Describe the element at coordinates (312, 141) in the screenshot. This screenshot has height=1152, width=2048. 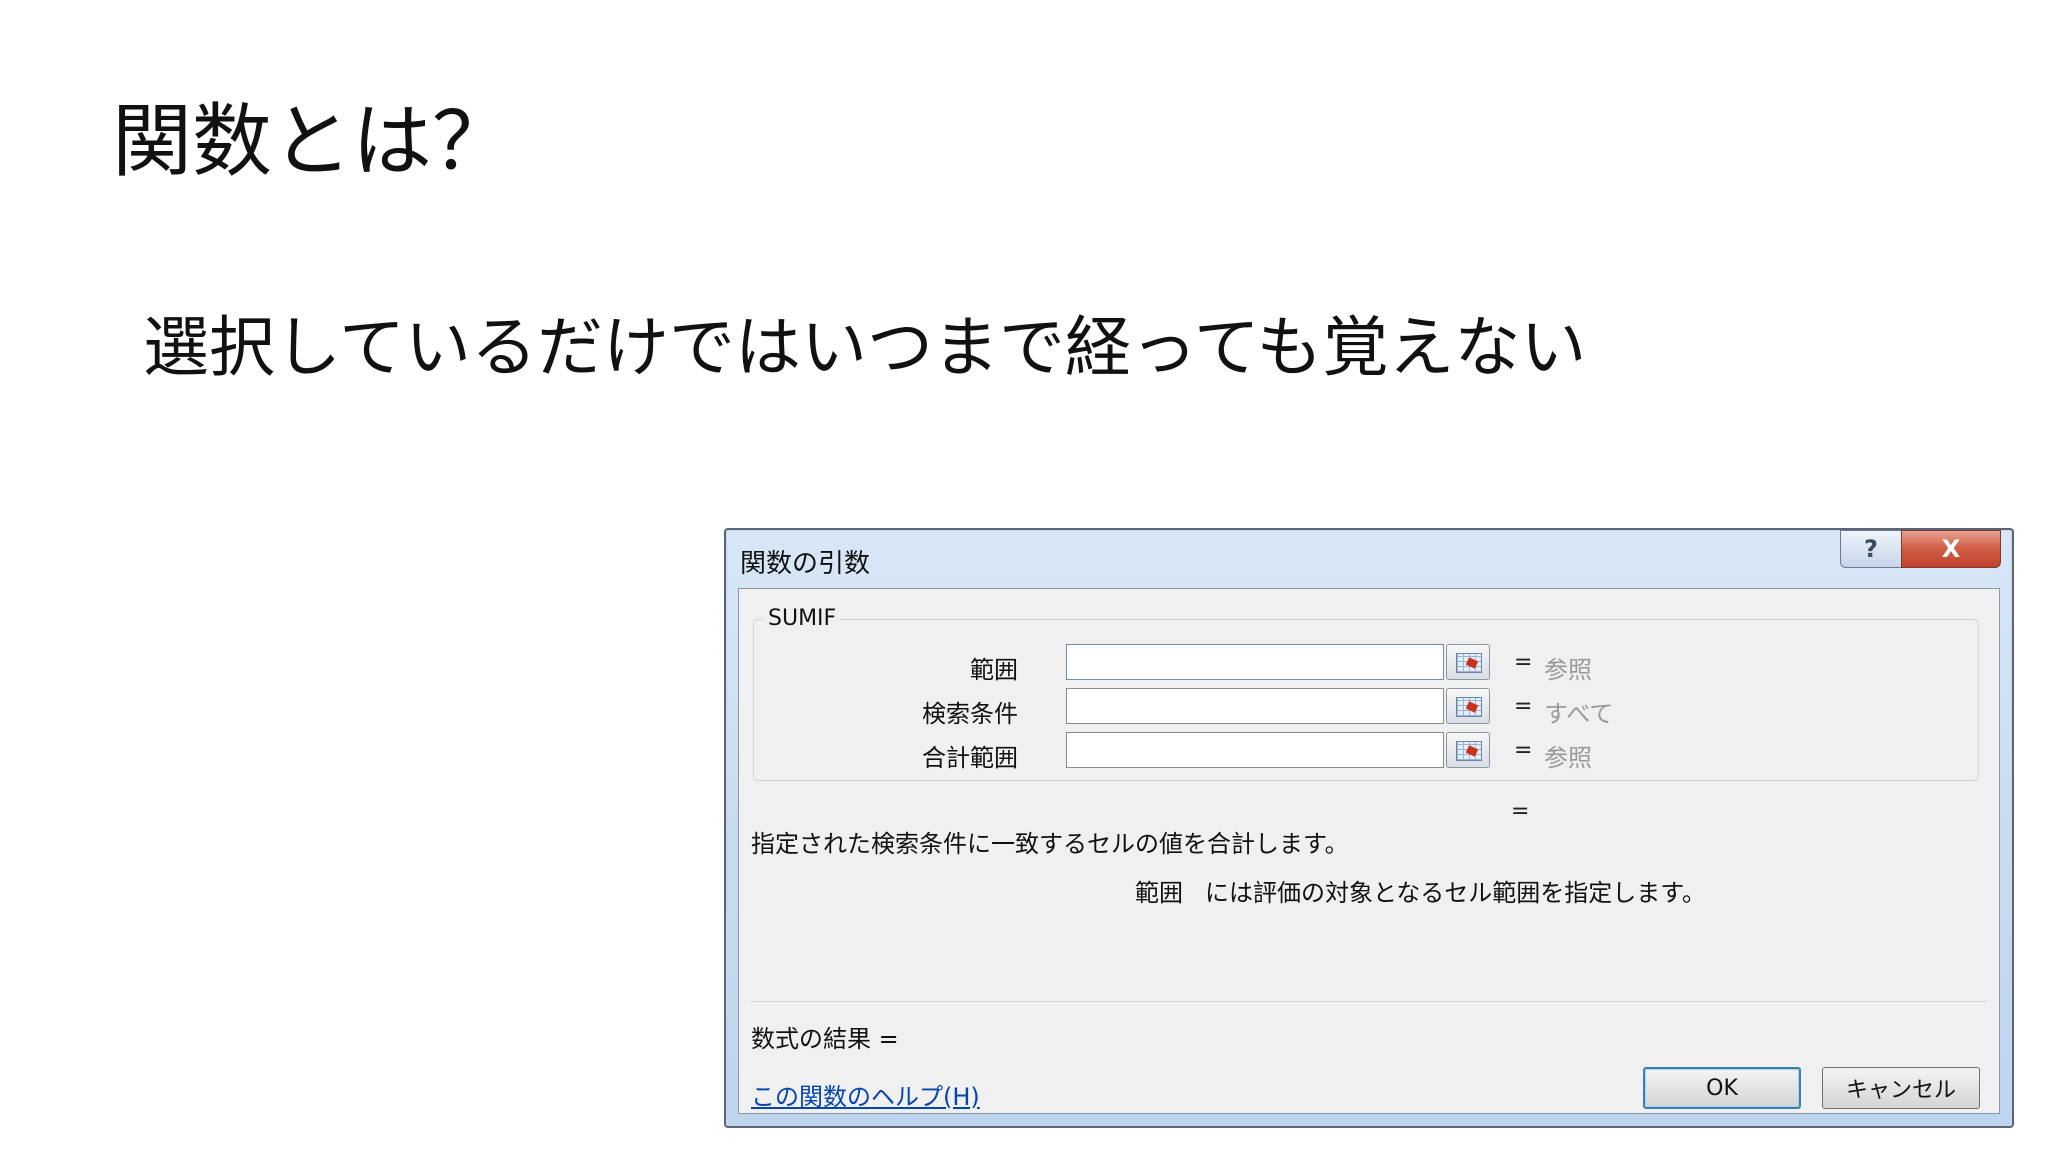
I see `slide-title: 関数とは？` at that location.